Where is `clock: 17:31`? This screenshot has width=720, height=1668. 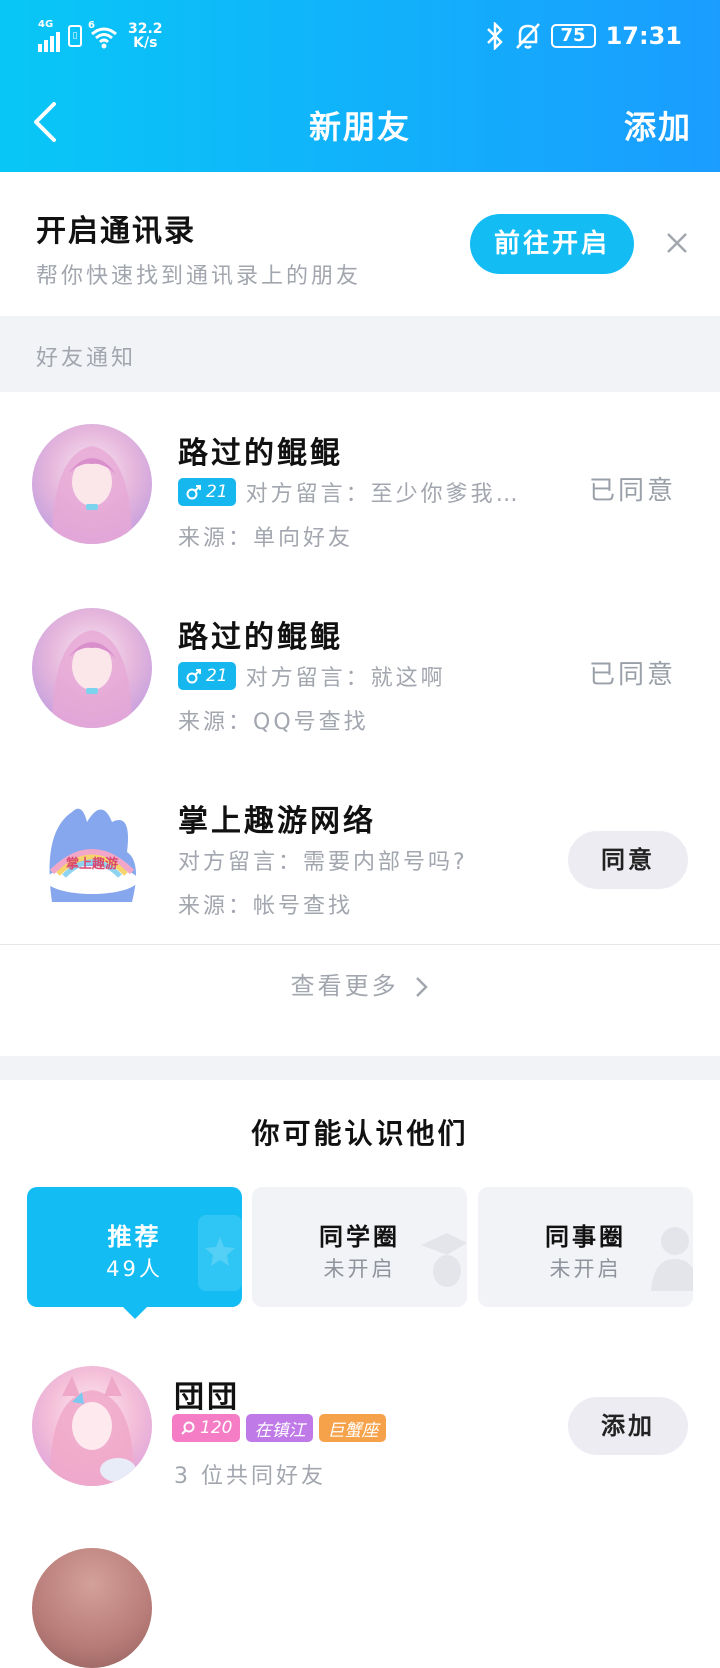 clock: 17:31 is located at coordinates (643, 36).